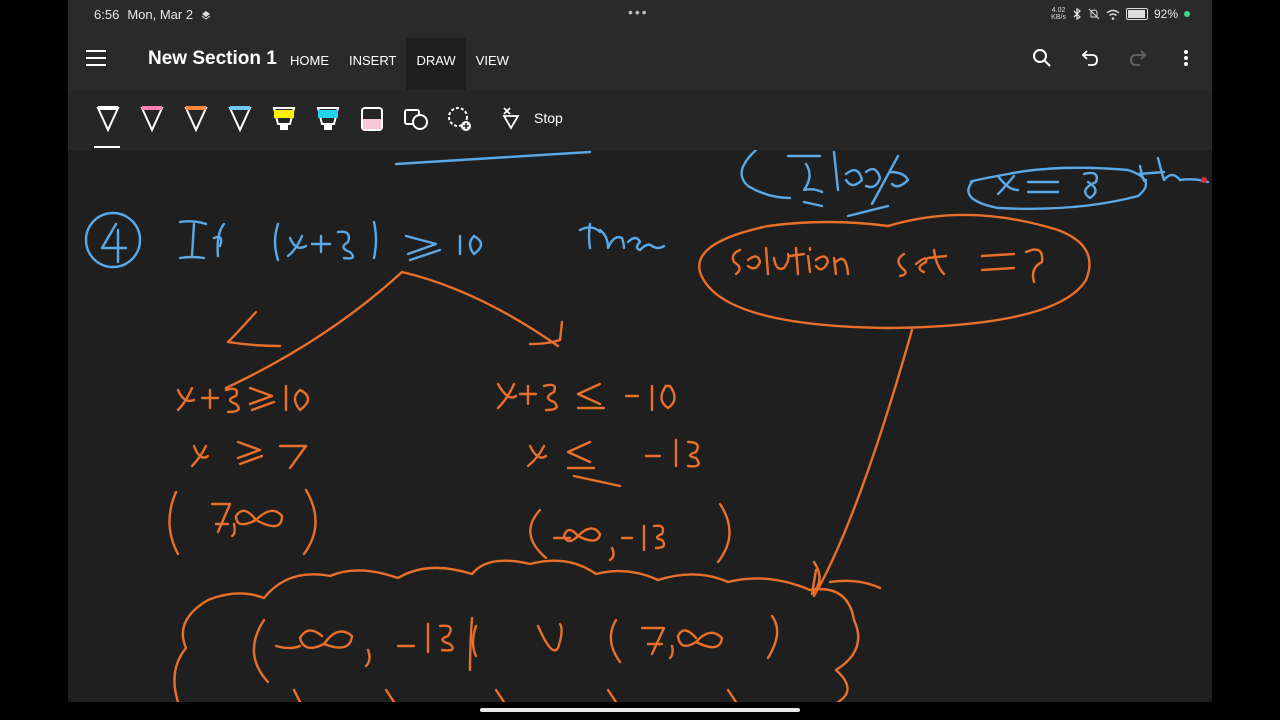 This screenshot has width=1280, height=720. I want to click on tab-home: HOME, so click(309, 64).